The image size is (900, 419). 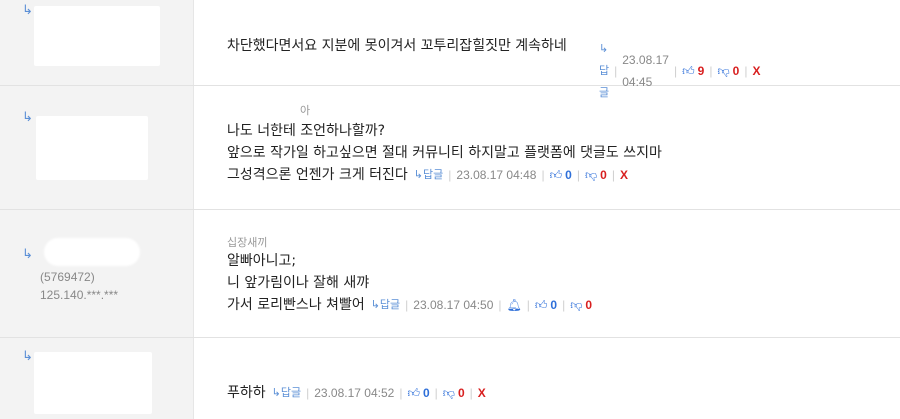 I want to click on author-nickname: 십장새끼, so click(x=247, y=243).